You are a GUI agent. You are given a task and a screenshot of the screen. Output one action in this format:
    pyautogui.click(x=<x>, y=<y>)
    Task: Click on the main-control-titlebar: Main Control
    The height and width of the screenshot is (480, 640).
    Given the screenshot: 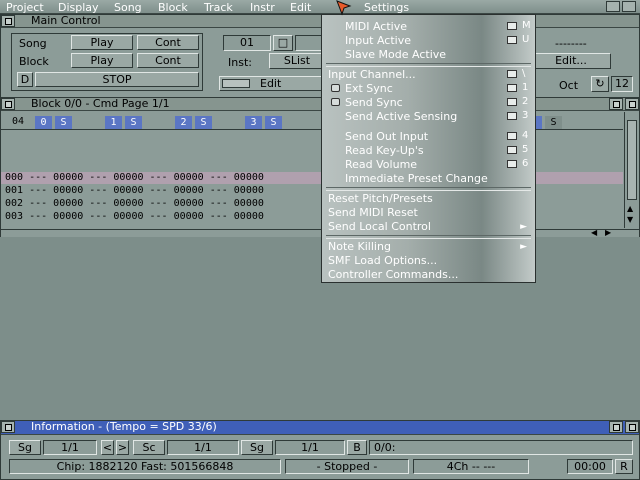 What is the action you would take?
    pyautogui.click(x=320, y=21)
    